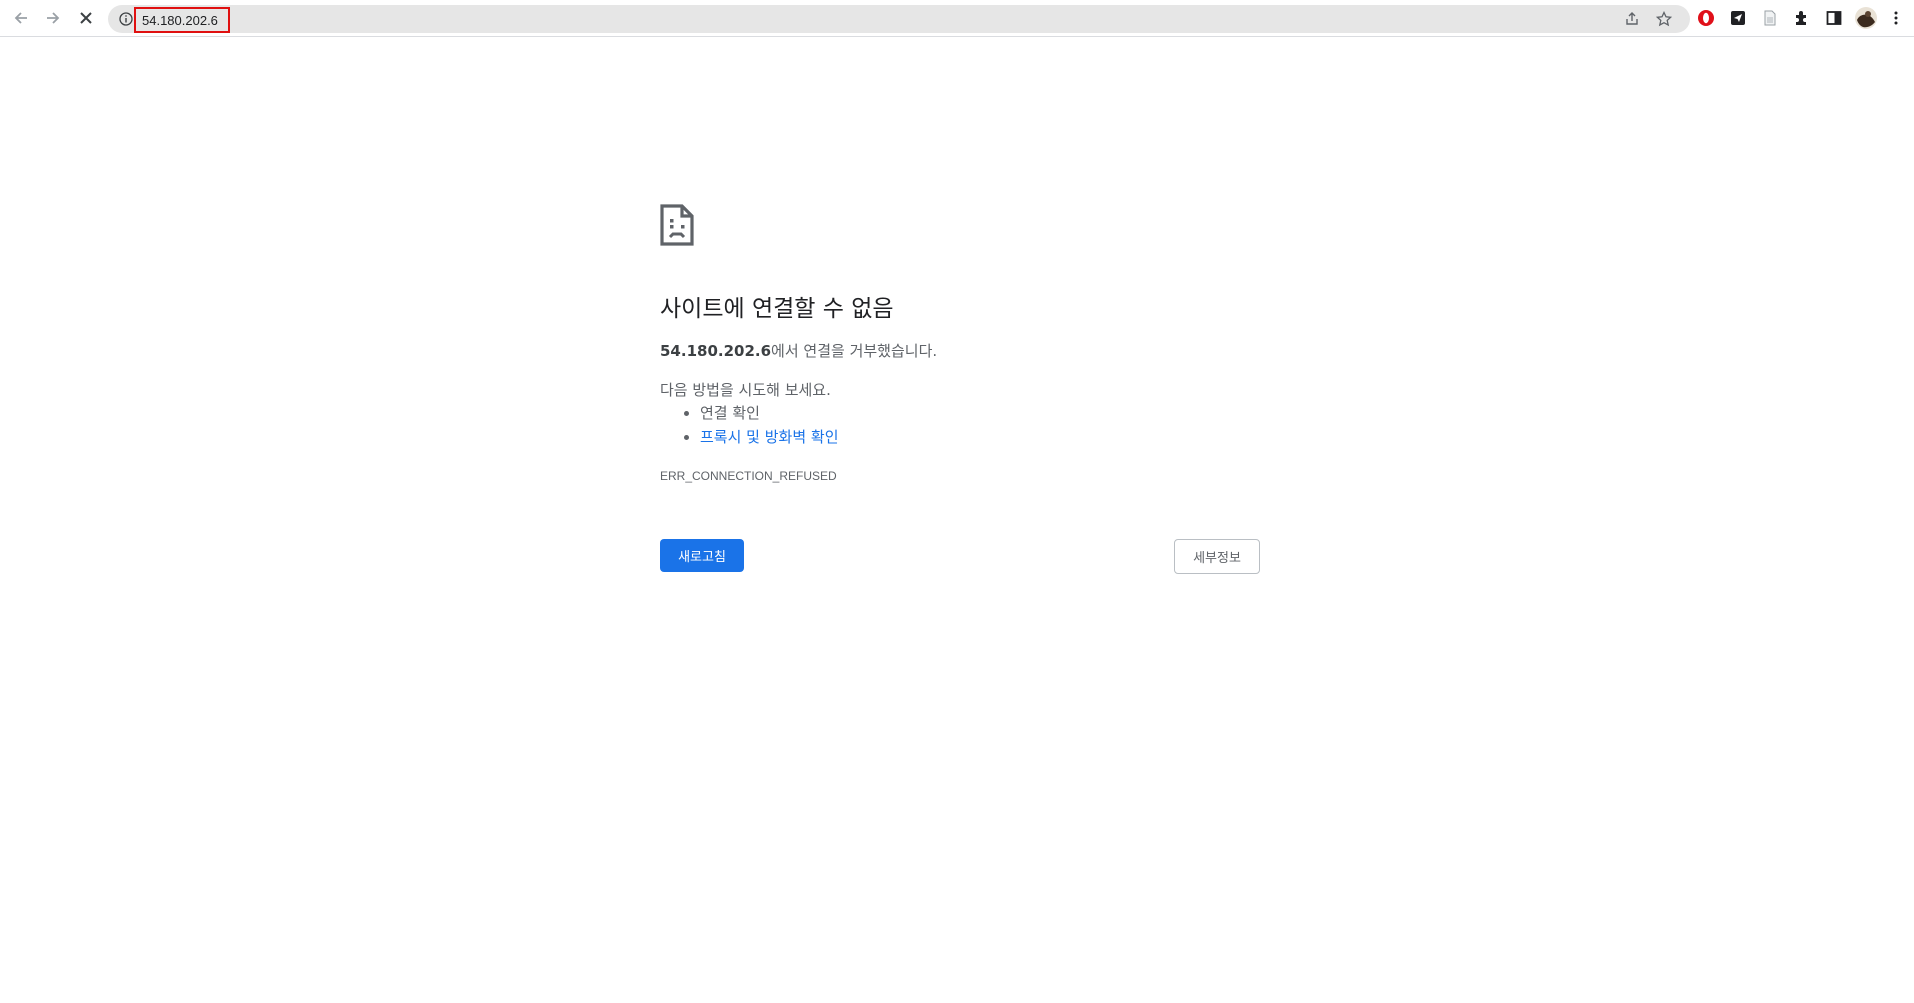  Describe the element at coordinates (1770, 18) in the screenshot. I see `document-icon` at that location.